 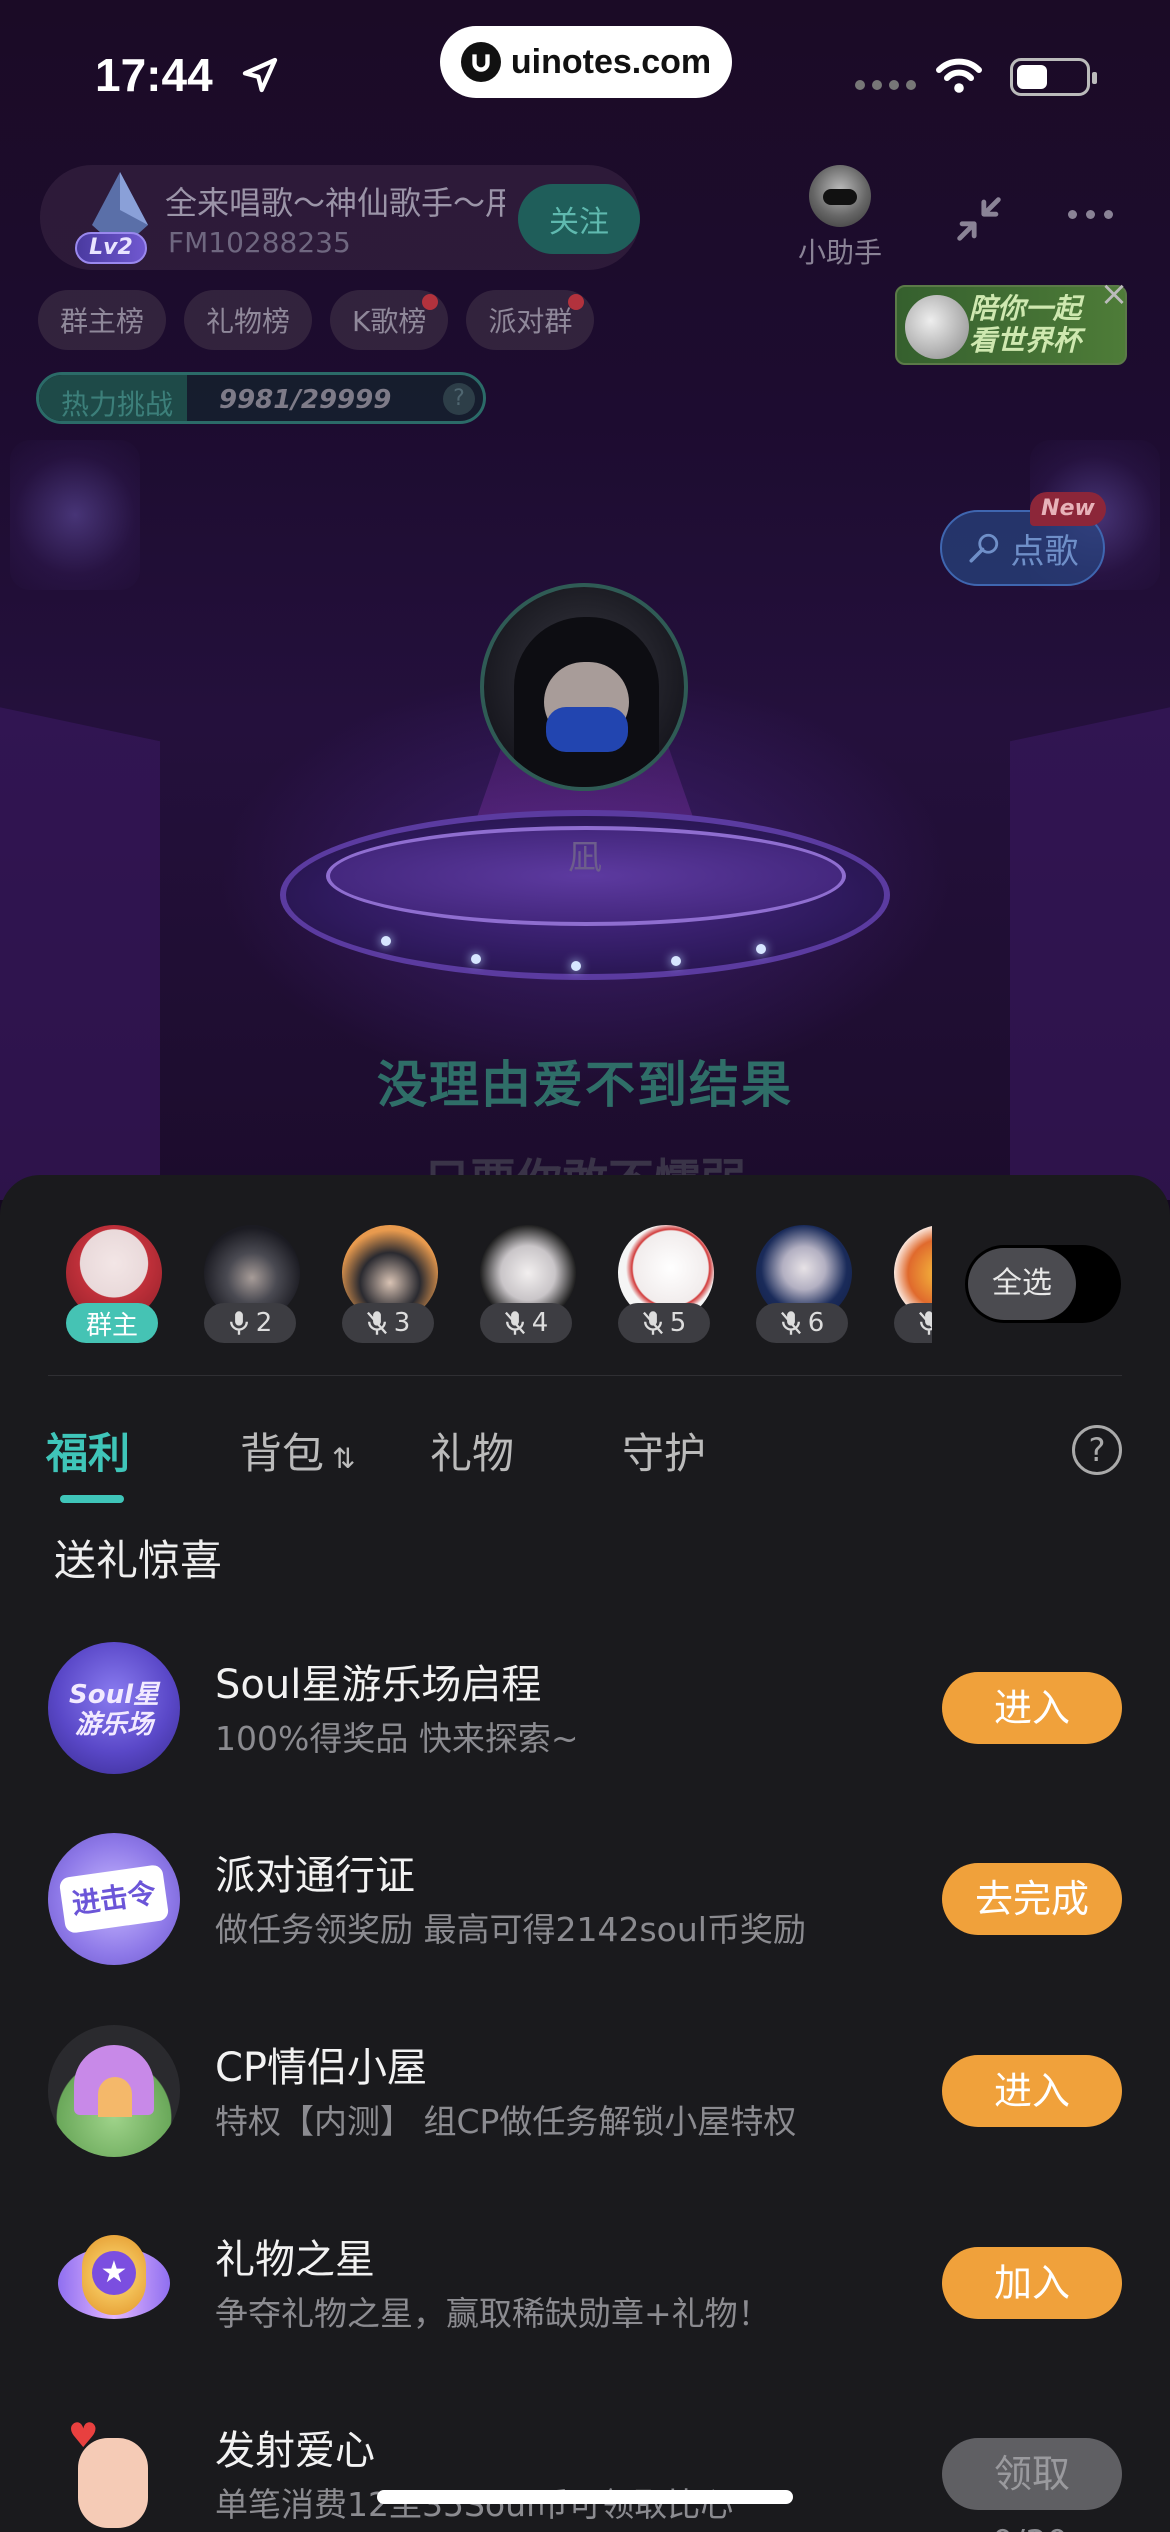 What do you see at coordinates (510, 1929) in the screenshot?
I see `item-desc: 做任务领奖励 最高可得2142soul币奖励` at bounding box center [510, 1929].